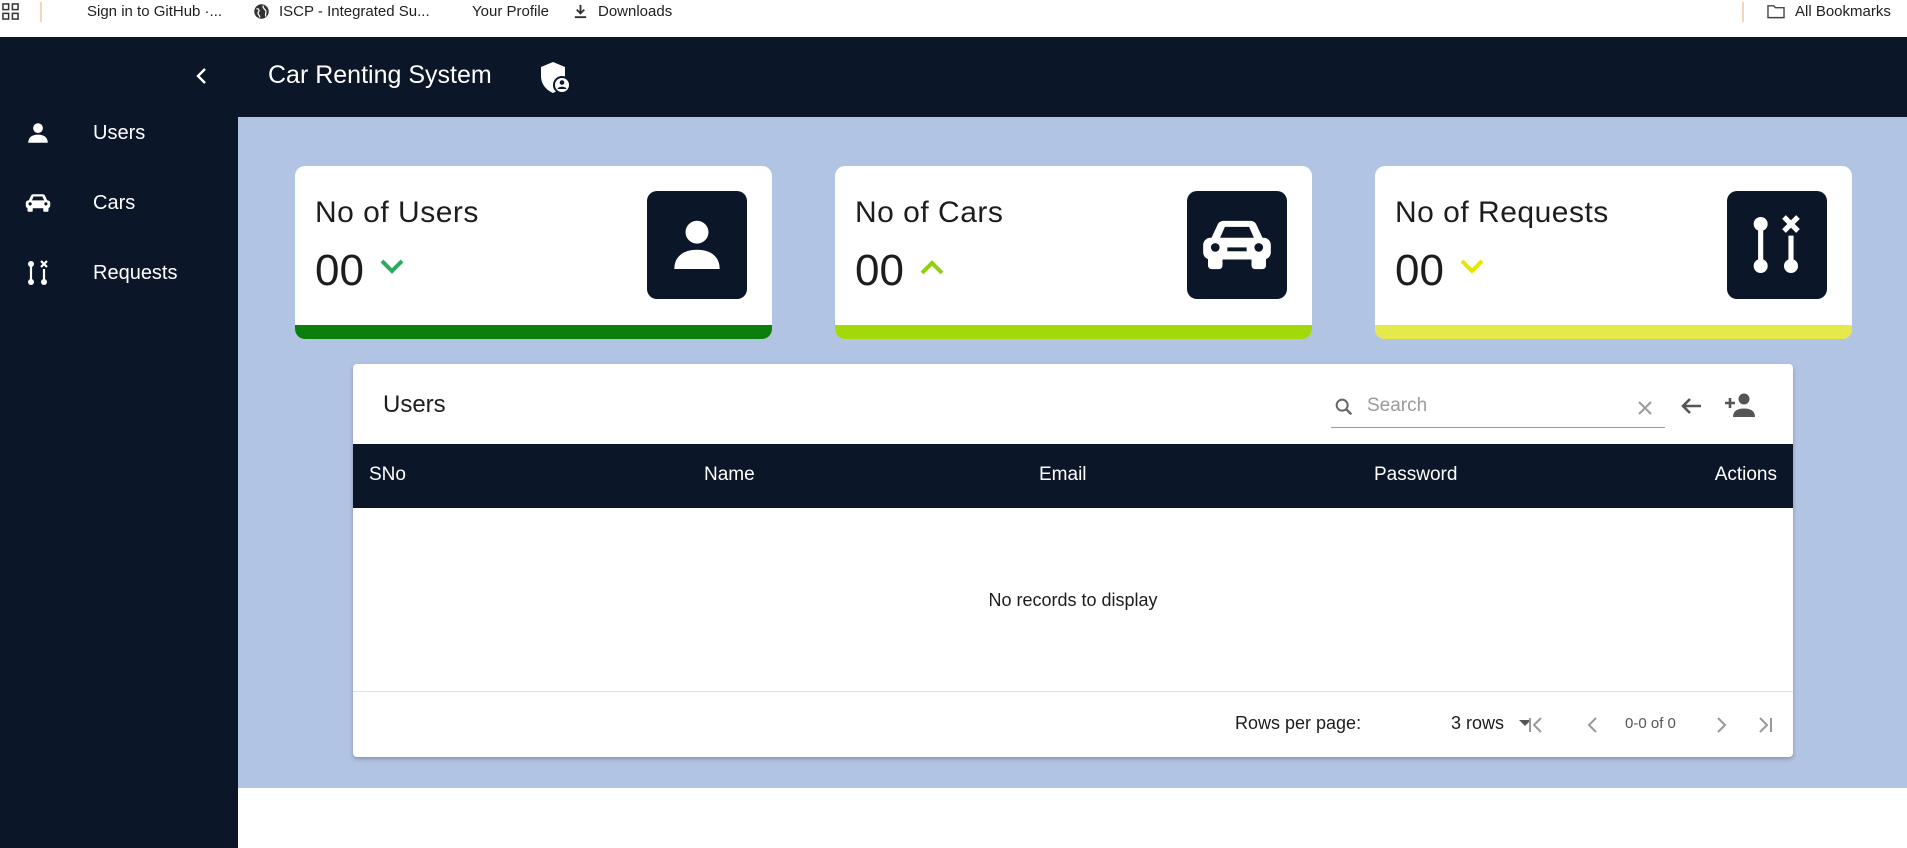 The image size is (1907, 848). What do you see at coordinates (729, 475) in the screenshot?
I see `column-header-name: Name` at bounding box center [729, 475].